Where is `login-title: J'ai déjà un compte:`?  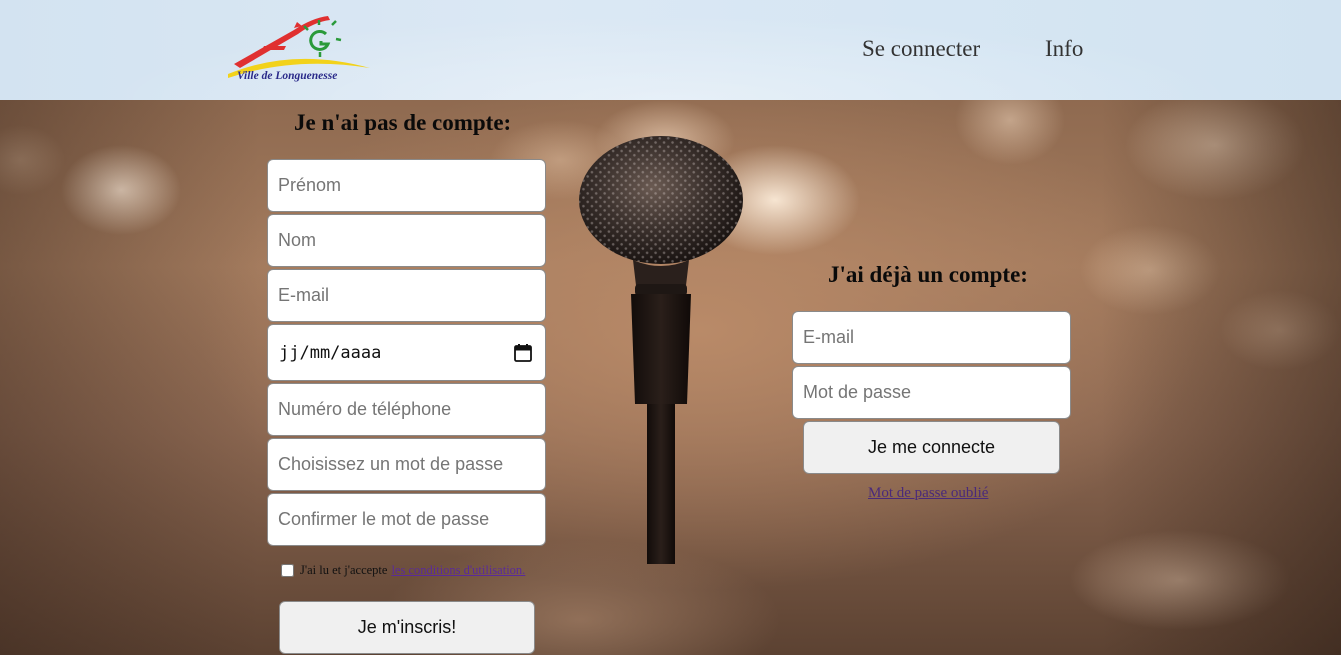
login-title: J'ai déjà un compte: is located at coordinates (928, 274).